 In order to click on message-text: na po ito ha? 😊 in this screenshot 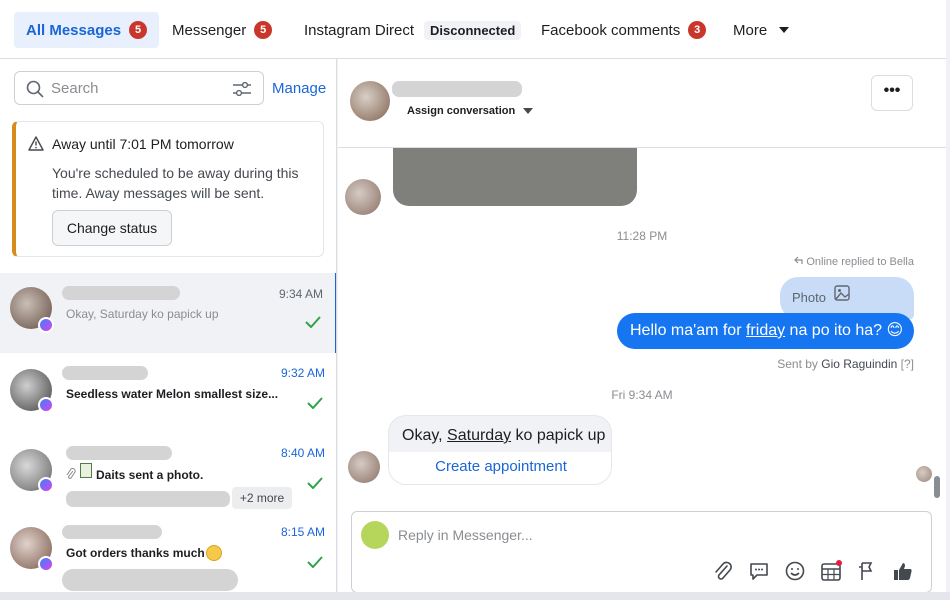, I will do `click(844, 330)`.